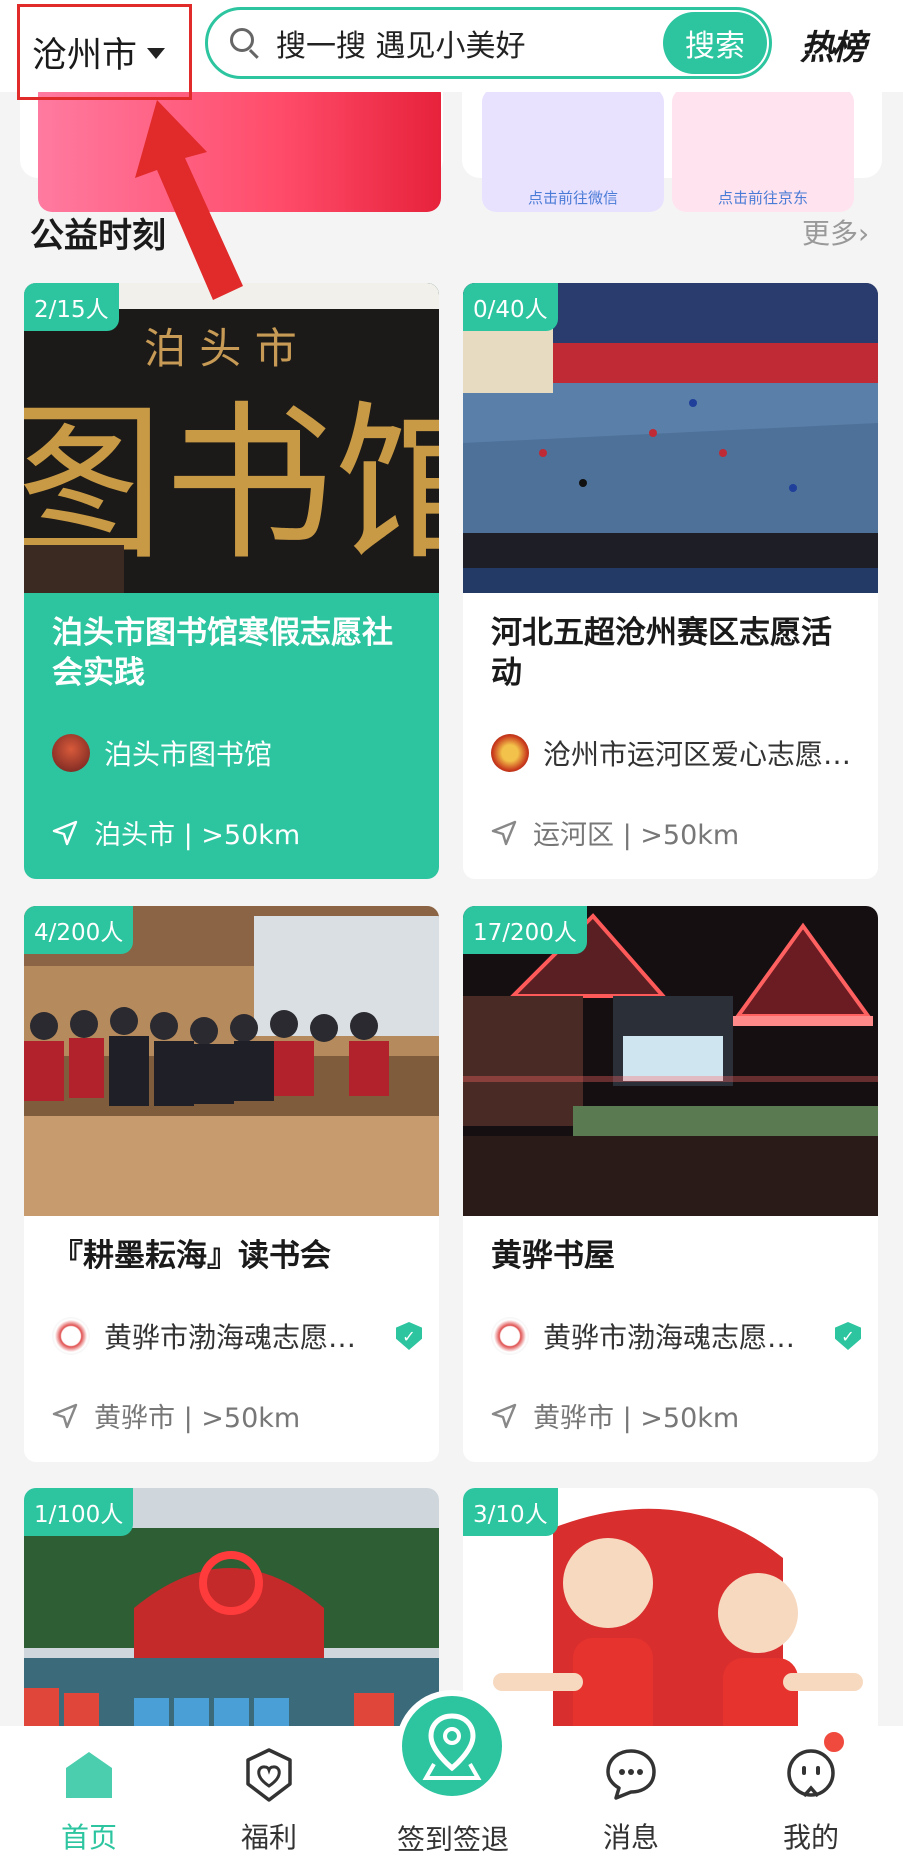 The image size is (903, 1862). I want to click on wechat-shortcut: 点击前往微信, so click(573, 150).